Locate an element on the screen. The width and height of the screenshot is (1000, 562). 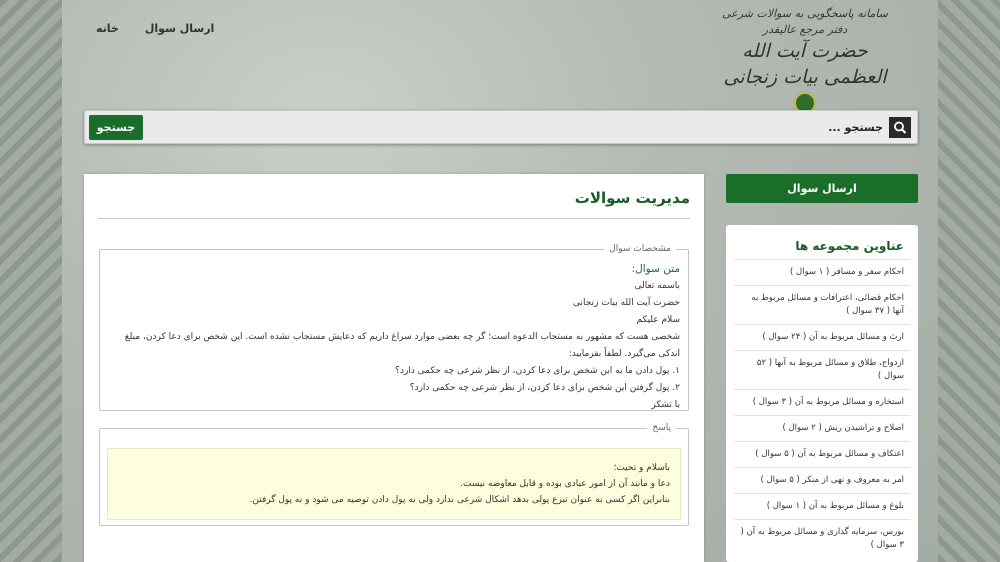
background-left is located at coordinates (31, 281).